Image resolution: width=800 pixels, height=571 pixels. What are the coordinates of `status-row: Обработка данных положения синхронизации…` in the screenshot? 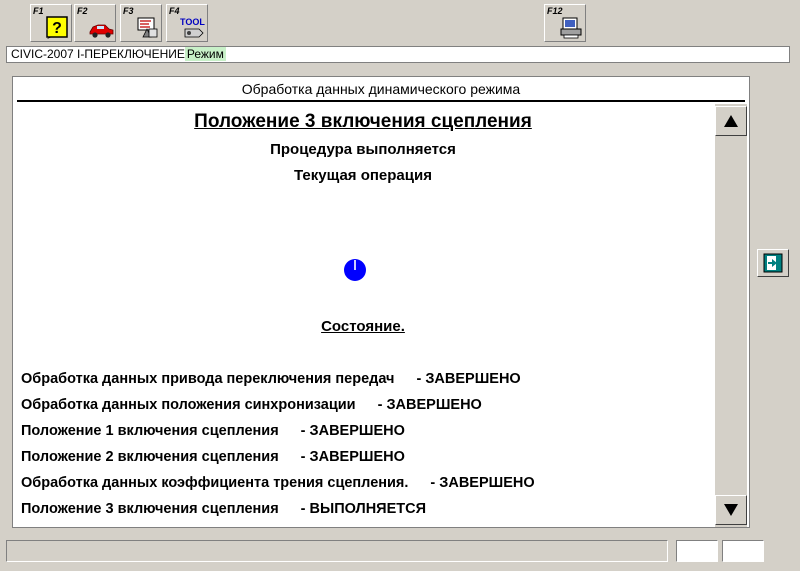 It's located at (251, 405).